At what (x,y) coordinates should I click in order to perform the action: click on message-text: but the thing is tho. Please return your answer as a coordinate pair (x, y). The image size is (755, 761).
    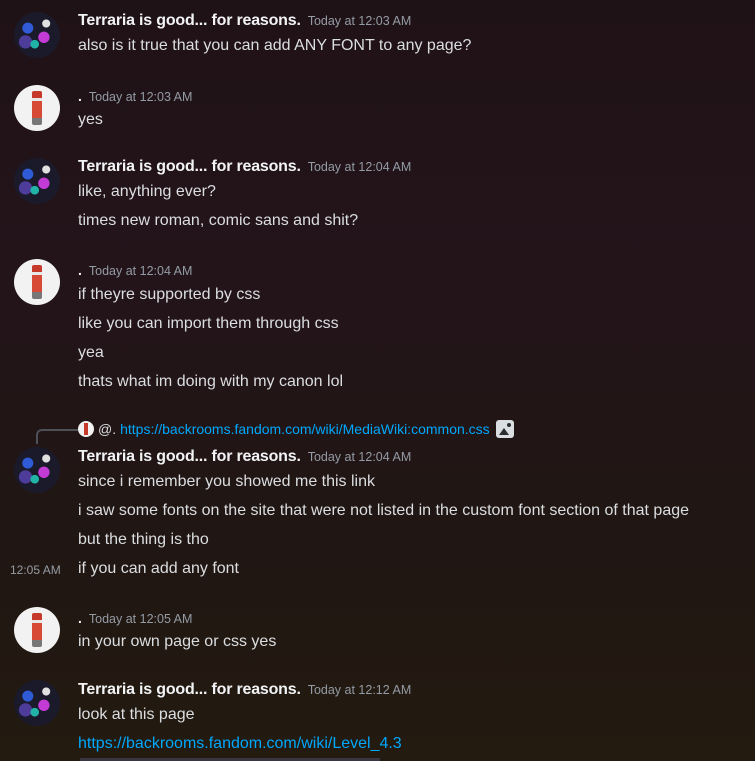
    Looking at the image, I should click on (143, 539).